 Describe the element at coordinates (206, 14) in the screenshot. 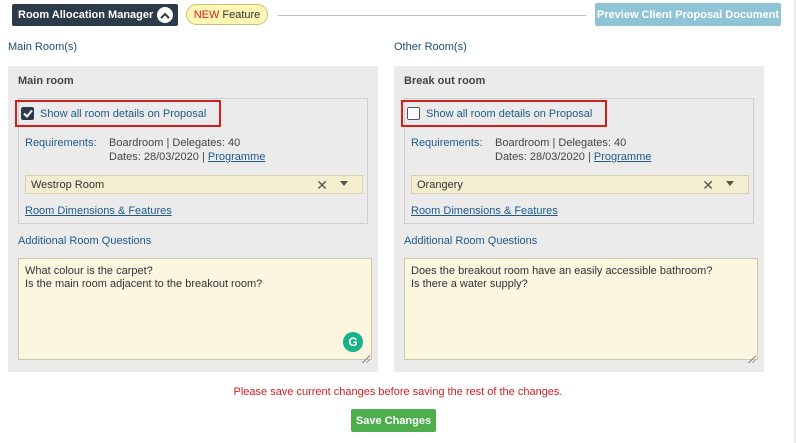

I see `new-badge-label: NEW` at that location.